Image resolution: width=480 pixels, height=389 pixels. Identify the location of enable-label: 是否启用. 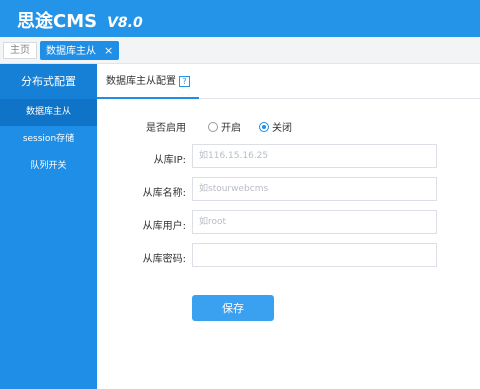
(166, 128).